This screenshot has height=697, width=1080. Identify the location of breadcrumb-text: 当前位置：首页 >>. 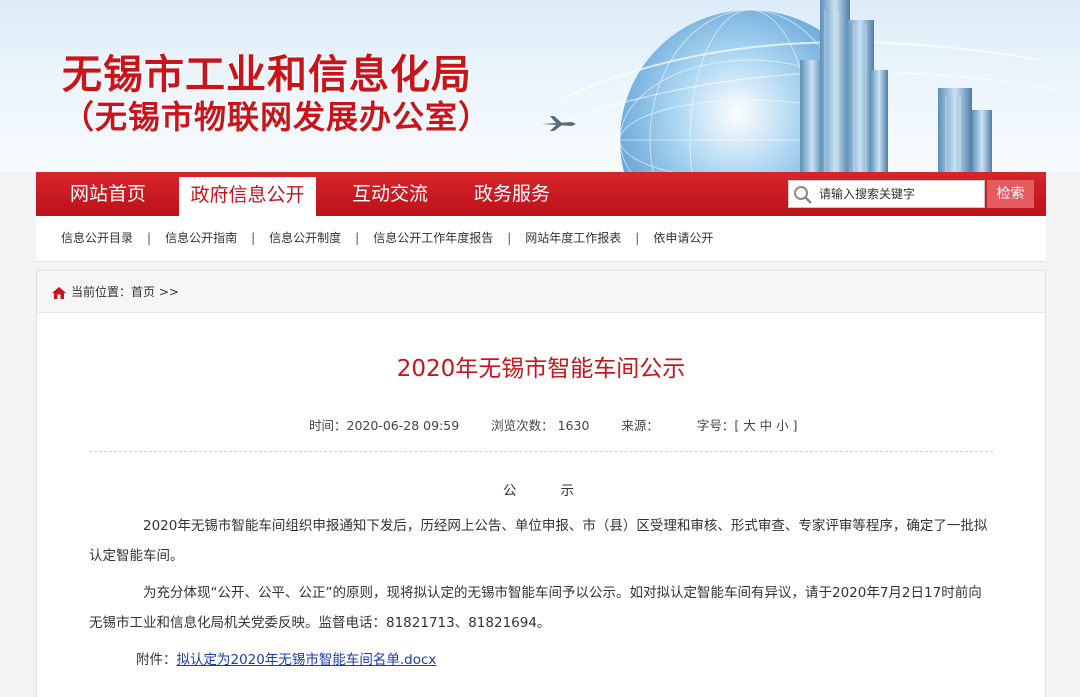
(125, 292).